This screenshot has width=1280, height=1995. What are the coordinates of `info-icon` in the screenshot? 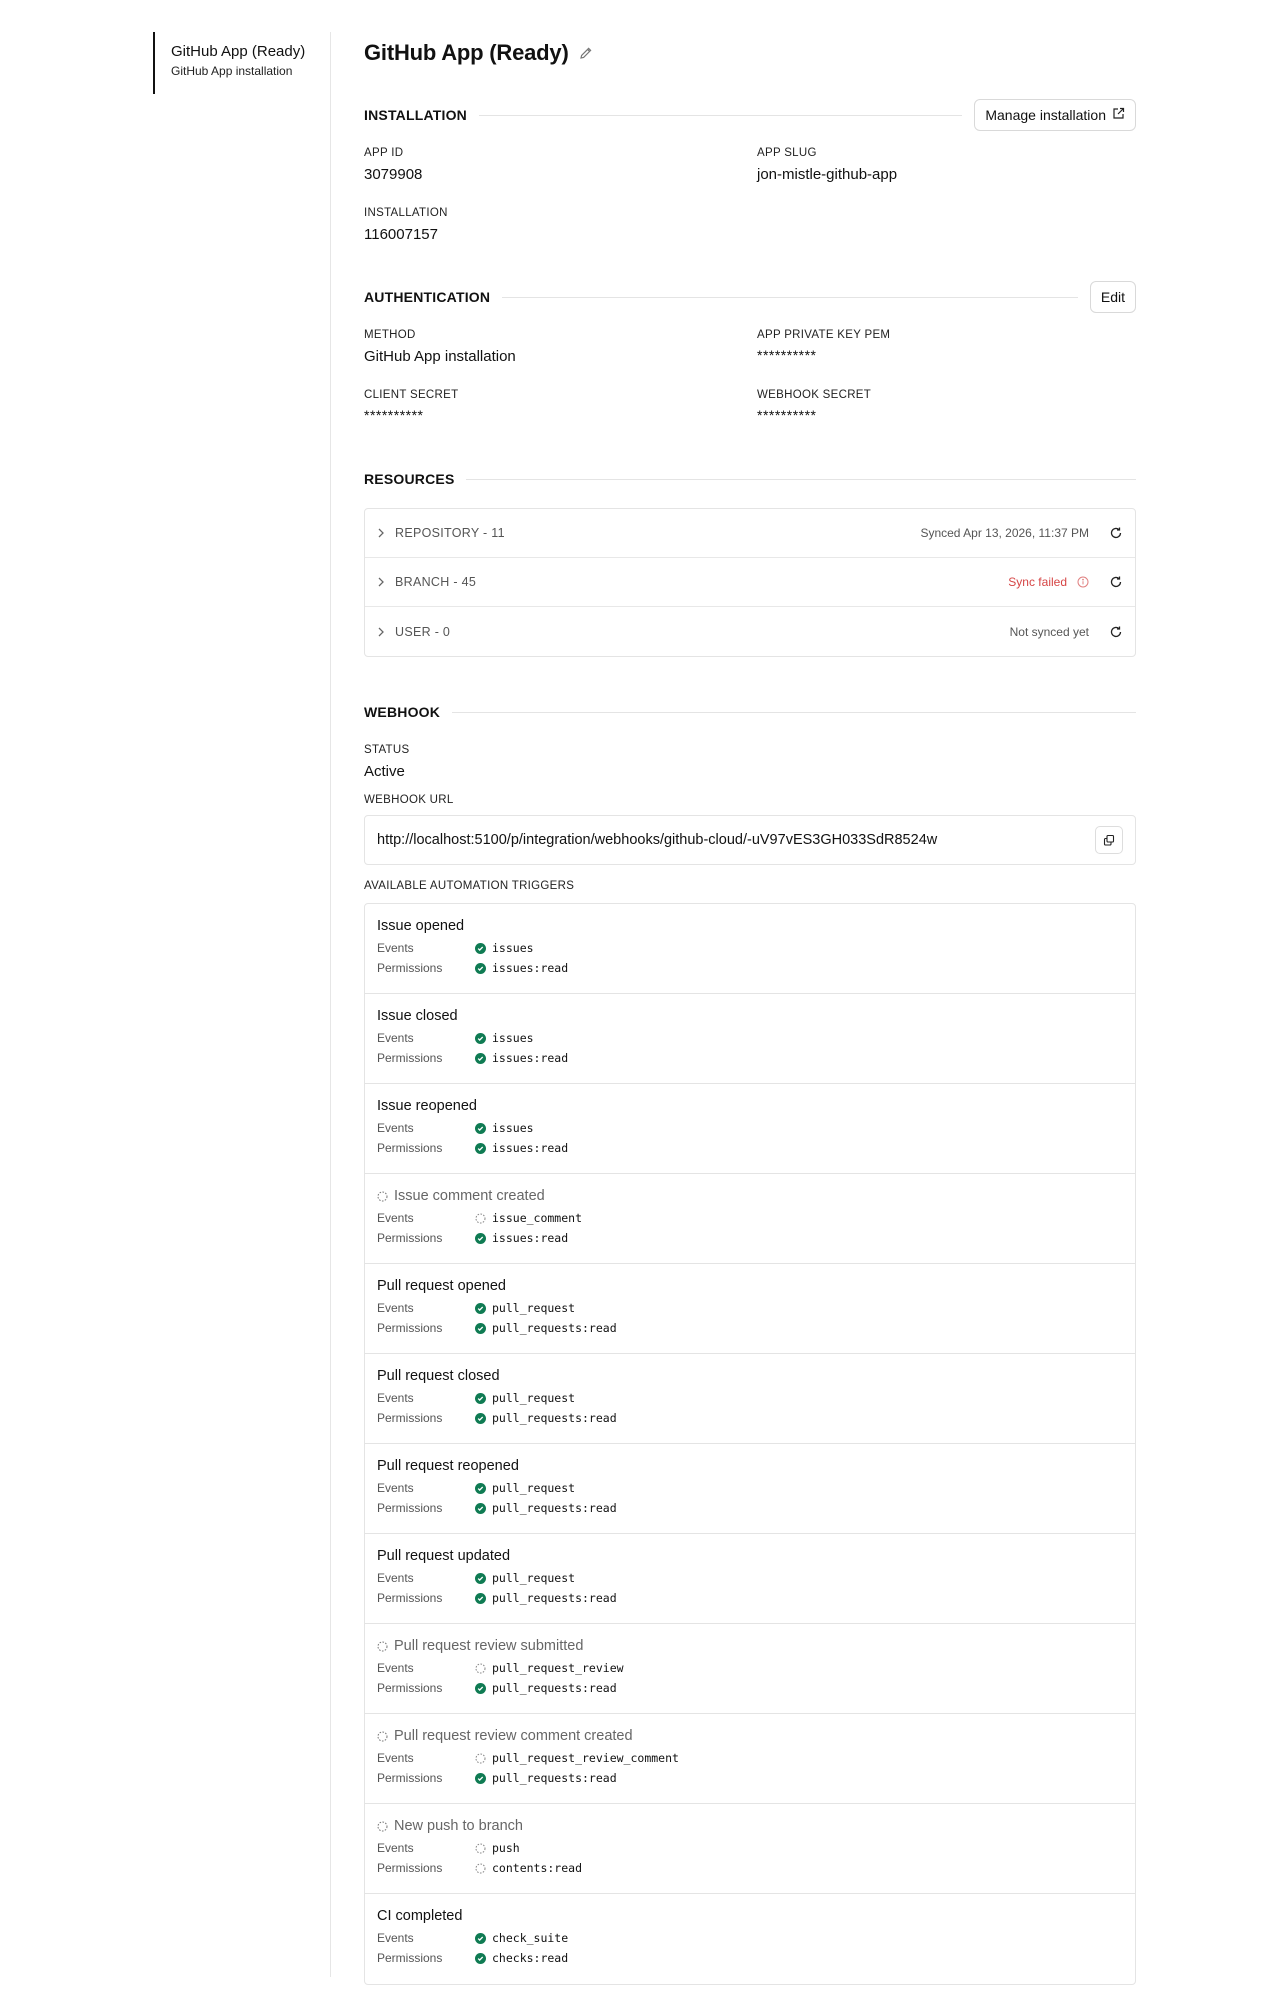 It's located at (1083, 582).